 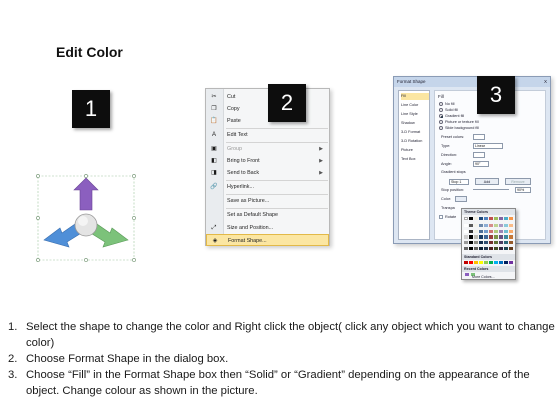 What do you see at coordinates (415, 114) in the screenshot?
I see `nav-item-line-style: Line Style` at bounding box center [415, 114].